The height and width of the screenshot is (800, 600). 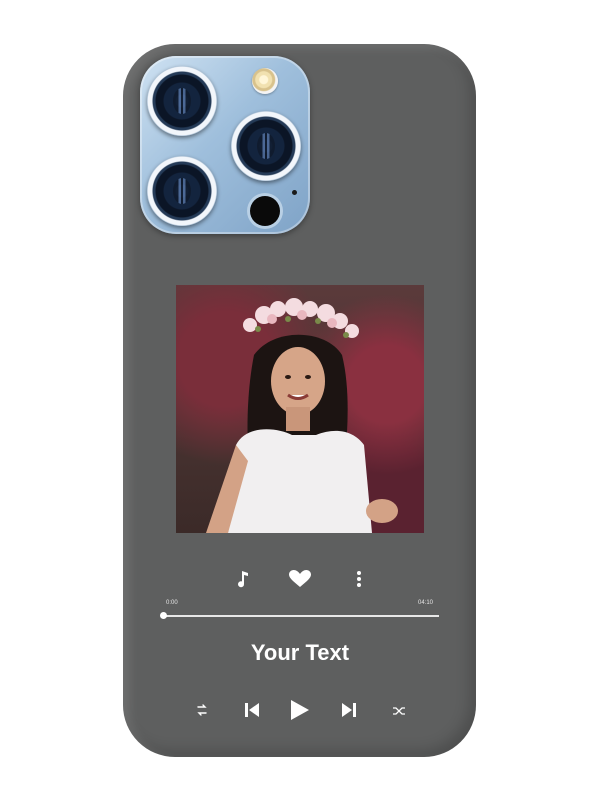 What do you see at coordinates (252, 712) in the screenshot?
I see `previous-icon` at bounding box center [252, 712].